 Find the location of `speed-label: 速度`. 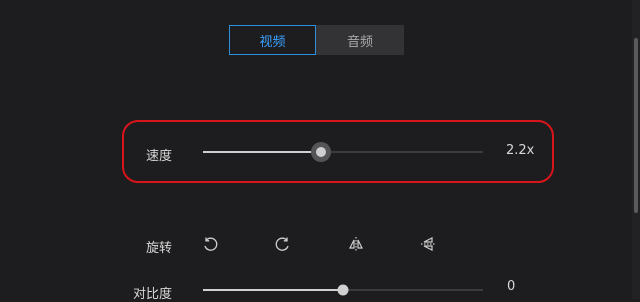

speed-label: 速度 is located at coordinates (159, 156).